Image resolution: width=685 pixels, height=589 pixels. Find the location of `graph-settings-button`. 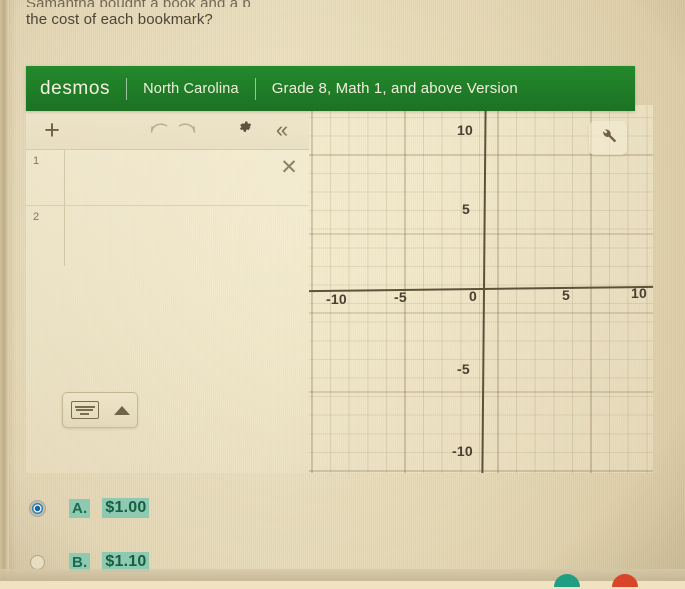

graph-settings-button is located at coordinates (608, 138).